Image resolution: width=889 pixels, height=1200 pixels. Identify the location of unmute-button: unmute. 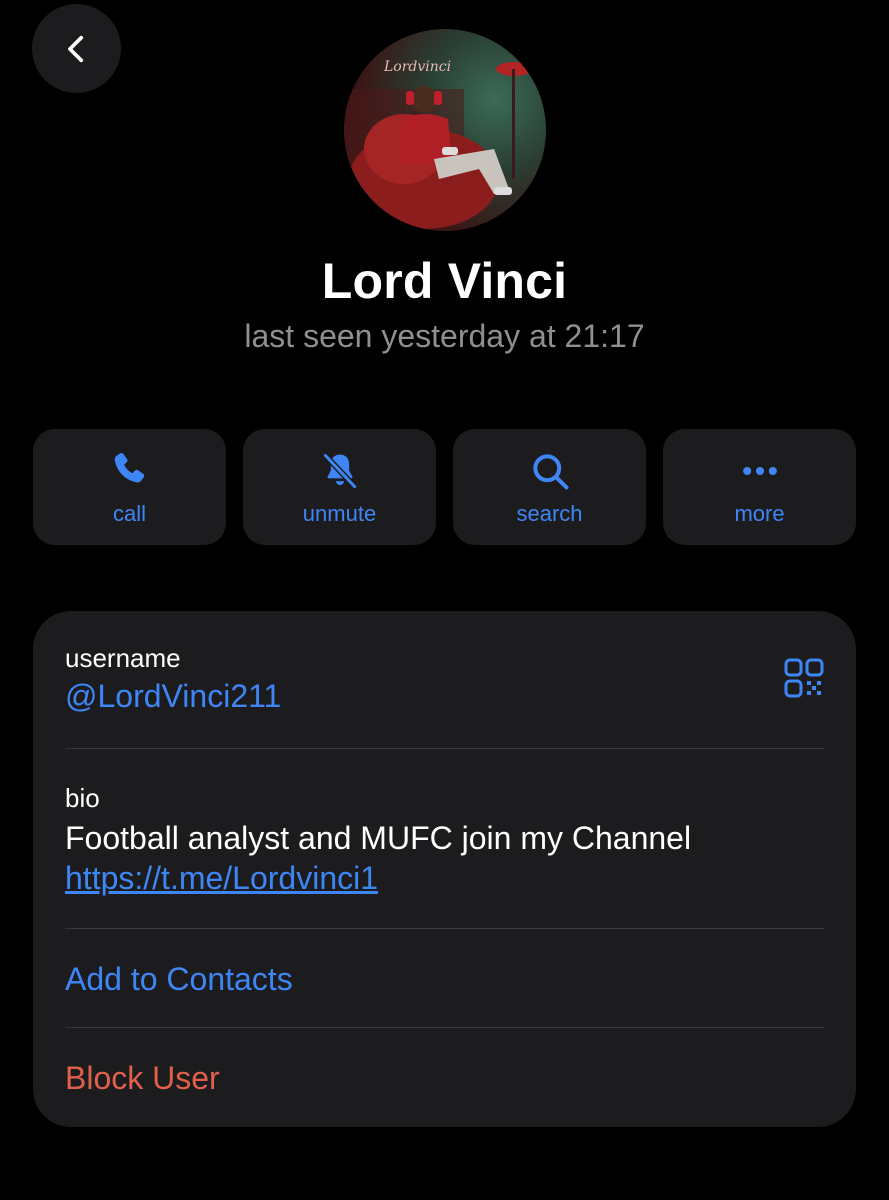
(339, 487).